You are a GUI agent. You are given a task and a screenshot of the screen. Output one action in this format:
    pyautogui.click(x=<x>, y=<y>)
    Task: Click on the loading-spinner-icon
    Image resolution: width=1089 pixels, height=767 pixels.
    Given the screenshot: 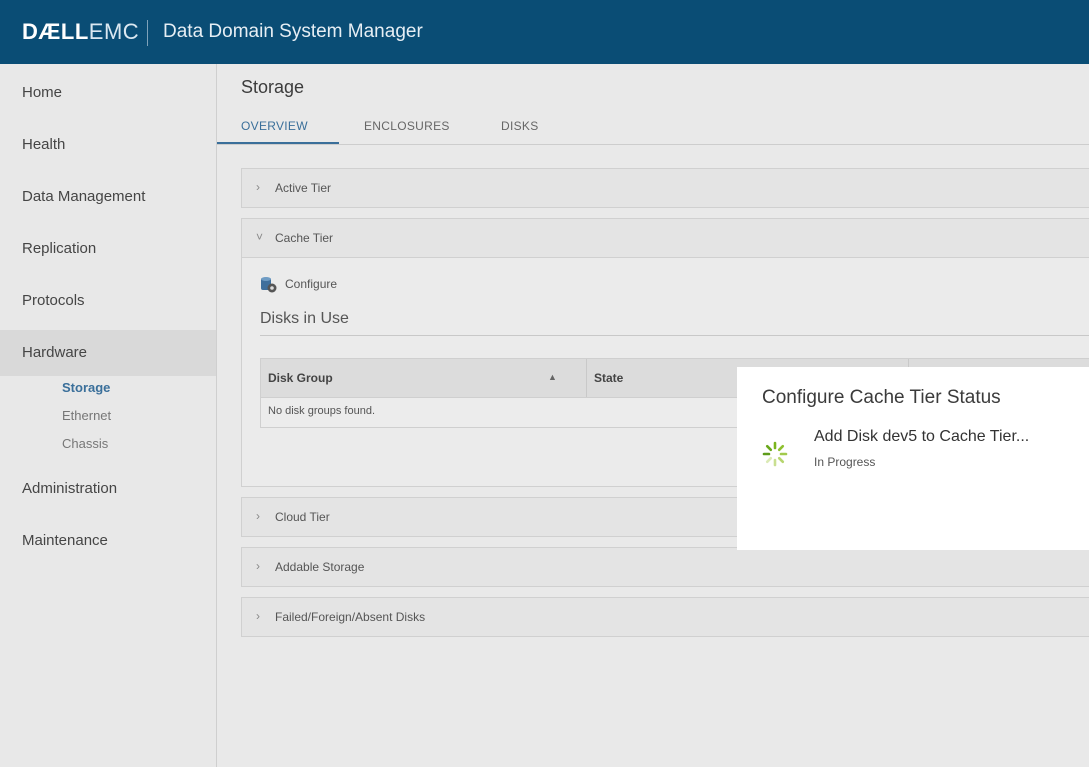 What is the action you would take?
    pyautogui.click(x=775, y=454)
    